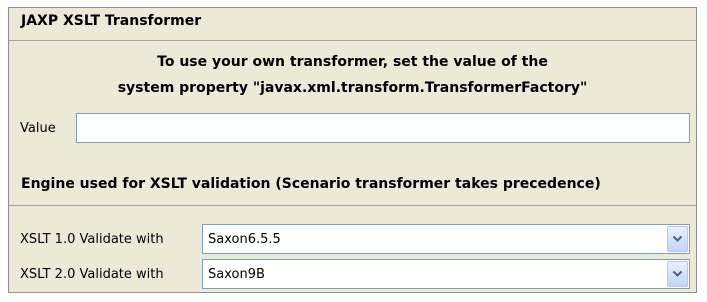  I want to click on xslt2-validate-select: Saxon9B, so click(446, 274).